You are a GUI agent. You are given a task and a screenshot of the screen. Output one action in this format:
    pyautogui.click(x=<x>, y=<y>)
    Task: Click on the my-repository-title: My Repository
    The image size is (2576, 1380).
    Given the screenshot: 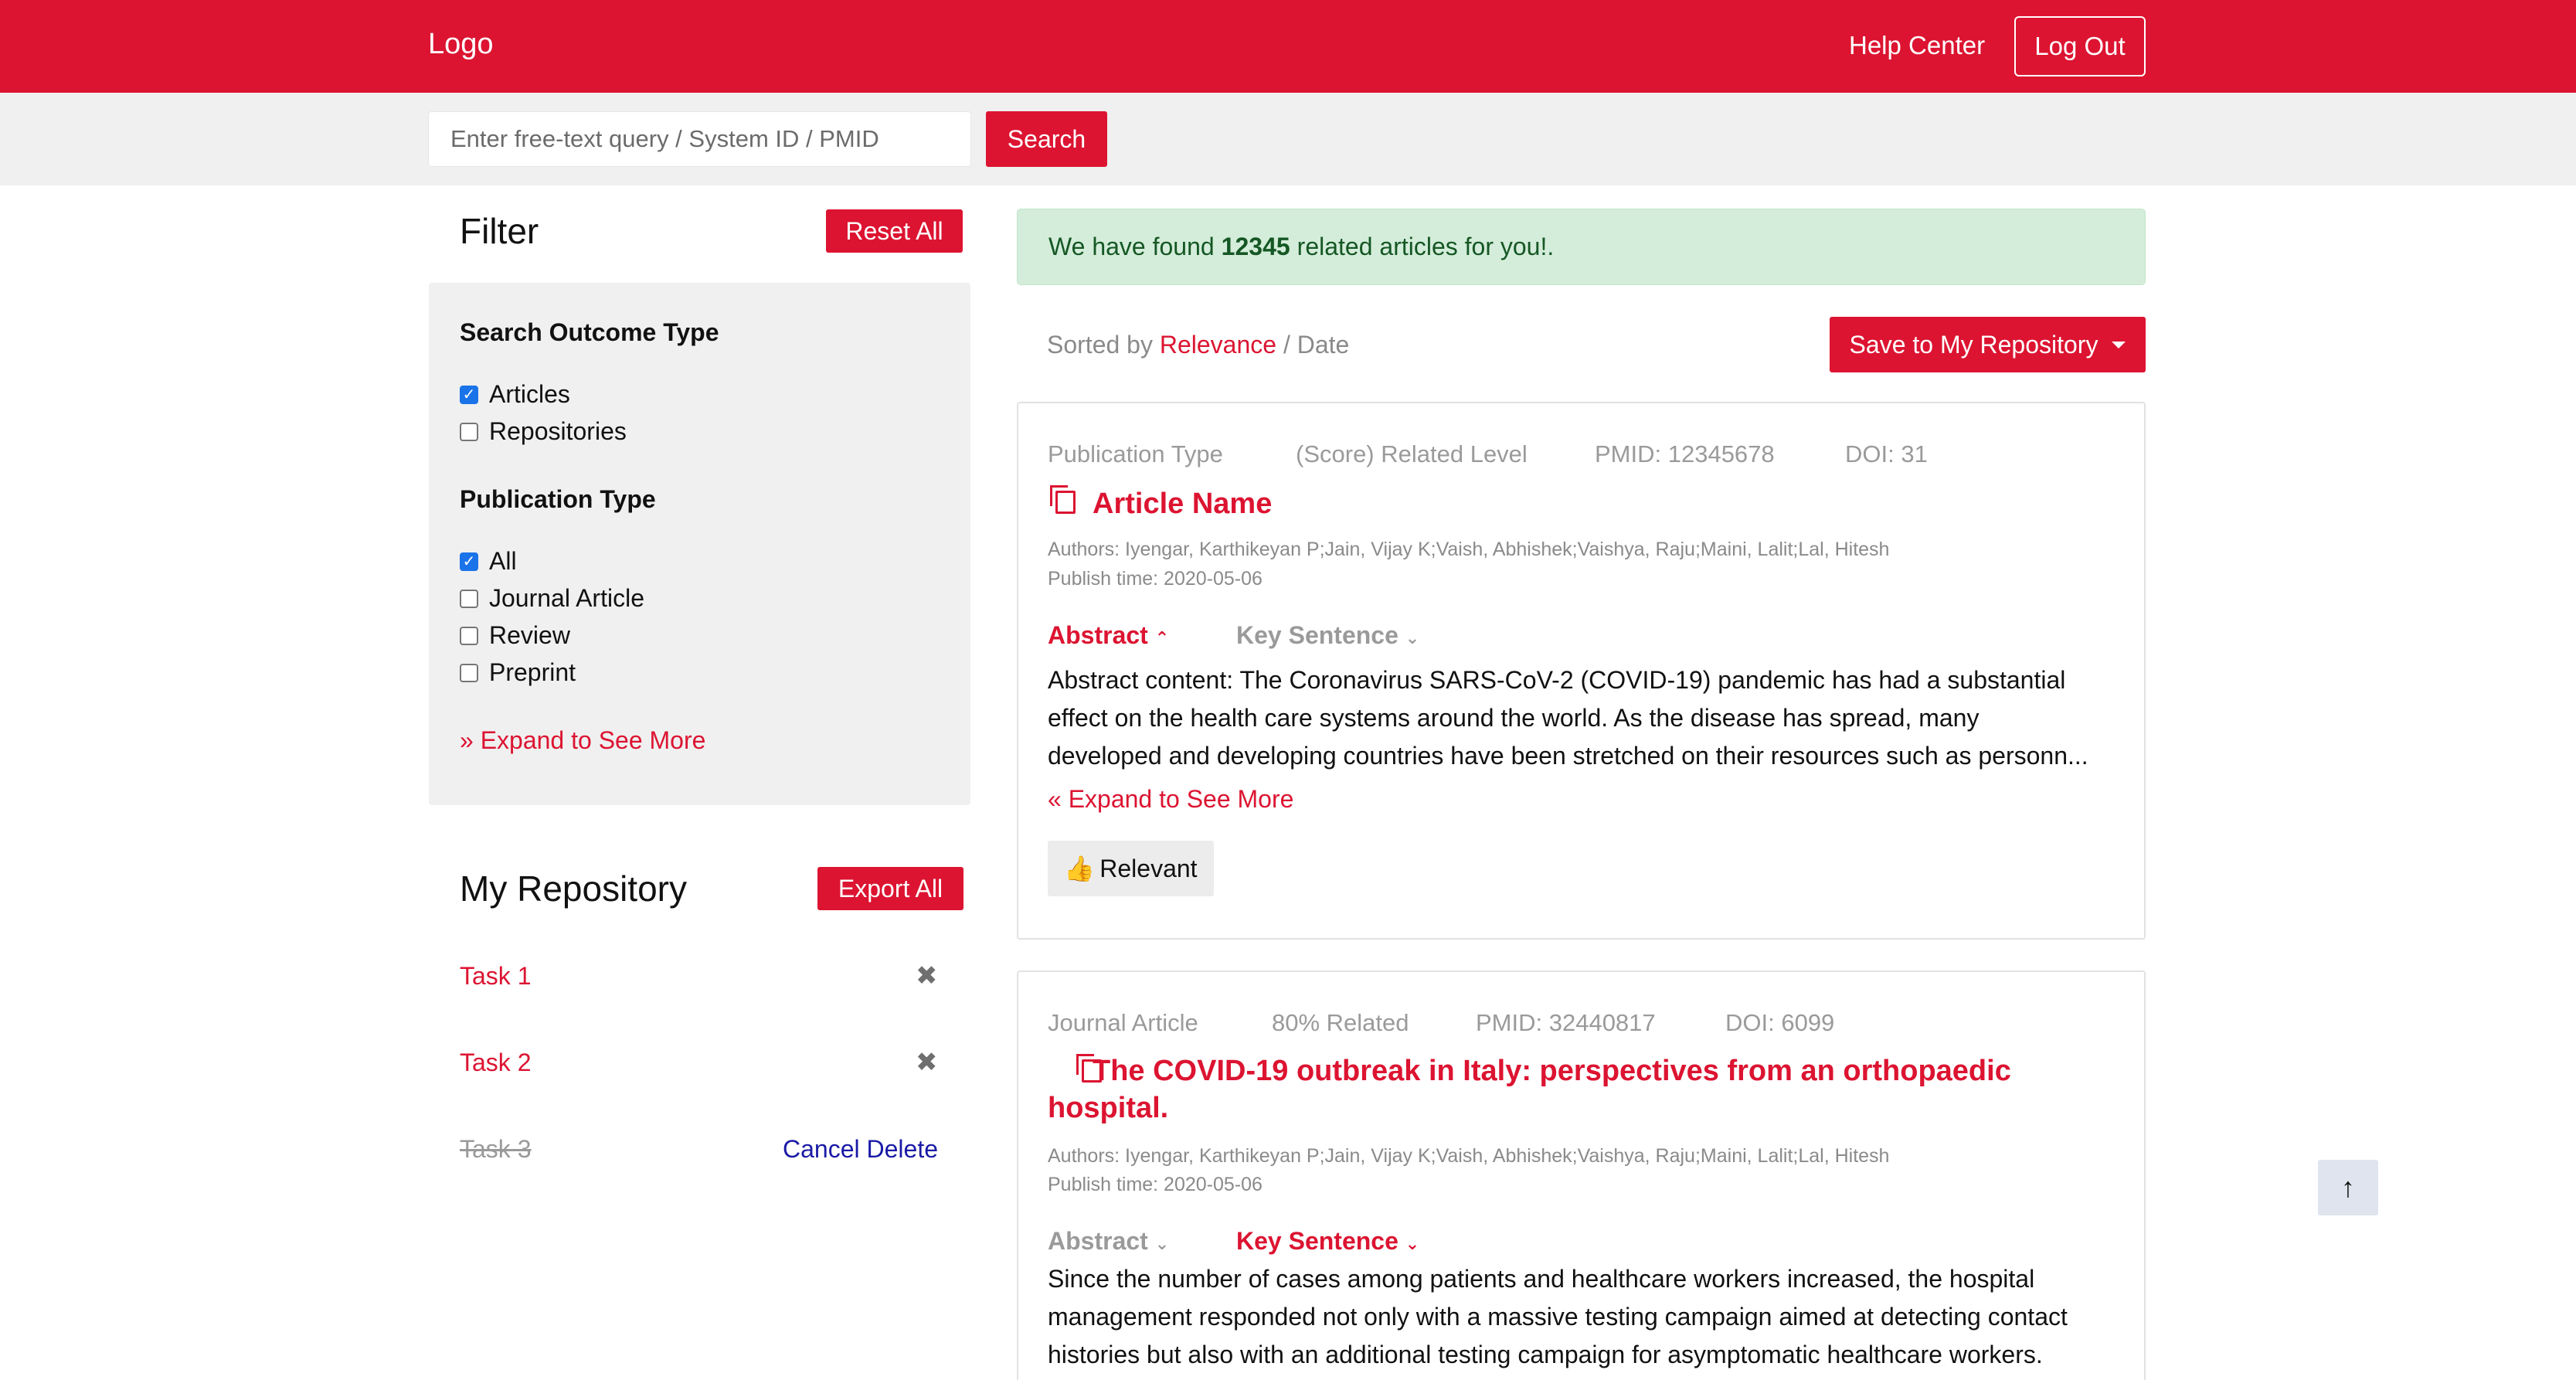 What is the action you would take?
    pyautogui.click(x=573, y=888)
    